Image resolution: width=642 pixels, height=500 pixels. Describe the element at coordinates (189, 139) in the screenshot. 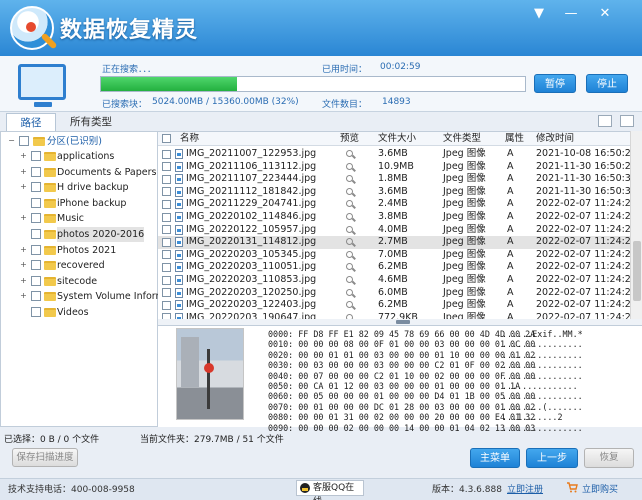

I see `col-name-header: 名称` at that location.